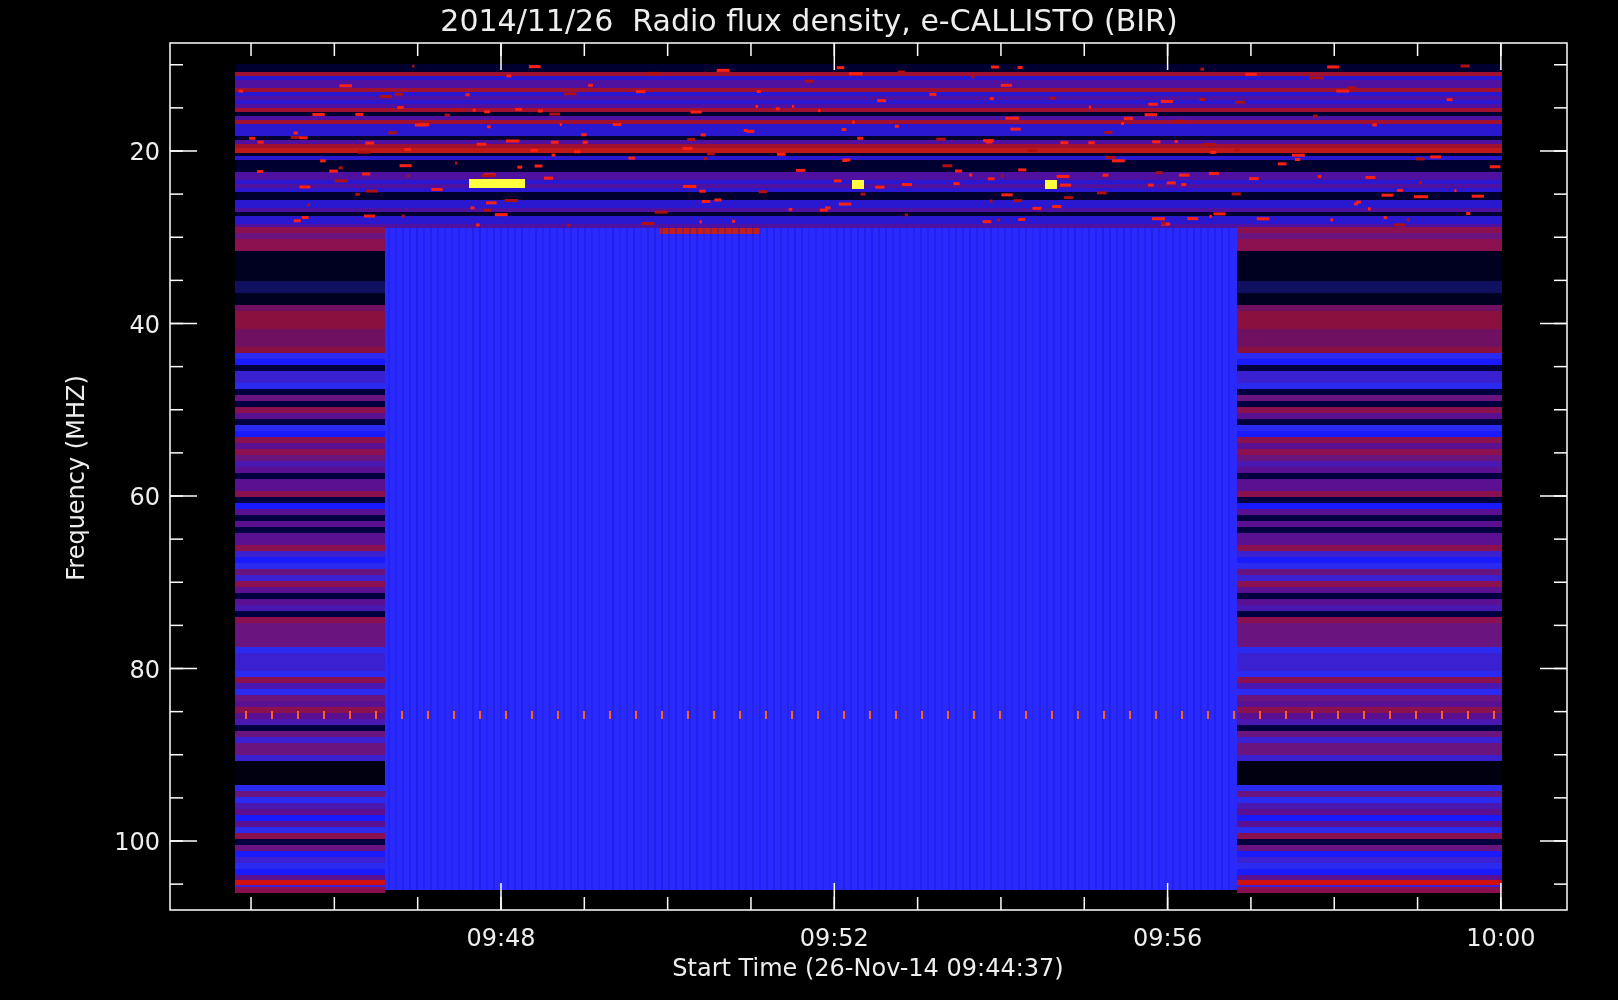  Describe the element at coordinates (137, 842) in the screenshot. I see `y-tick-label: 100` at that location.